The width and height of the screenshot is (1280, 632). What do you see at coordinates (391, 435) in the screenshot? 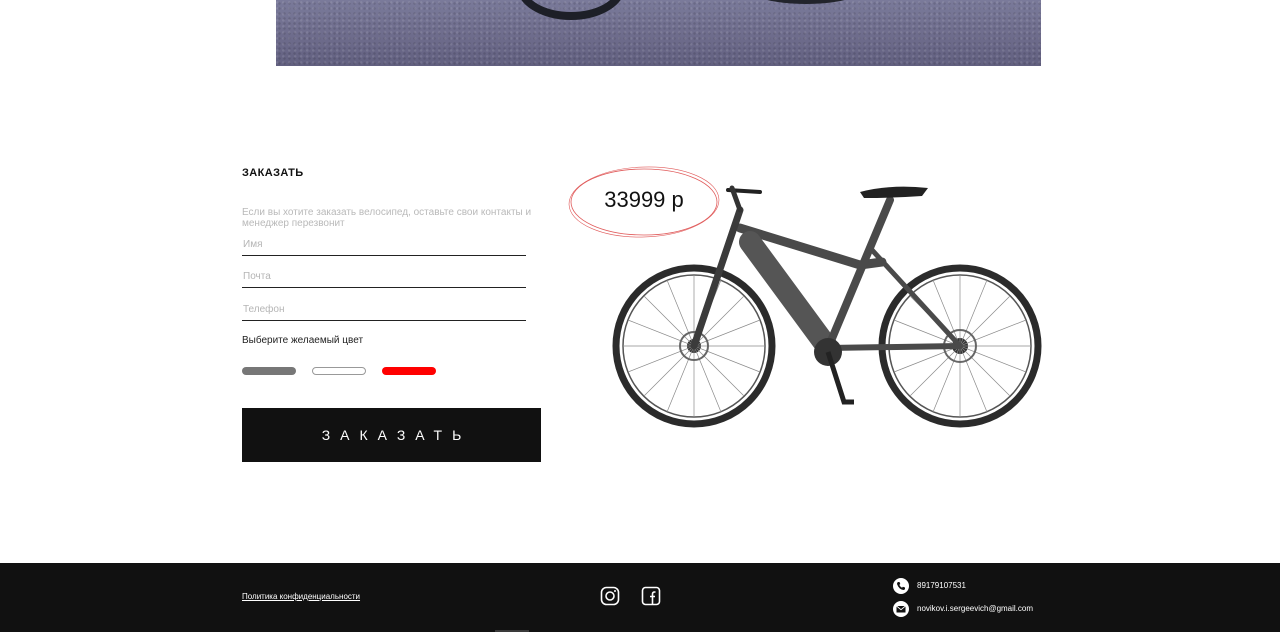
I see `order-submit-button: ЗАКАЗАТЬ` at bounding box center [391, 435].